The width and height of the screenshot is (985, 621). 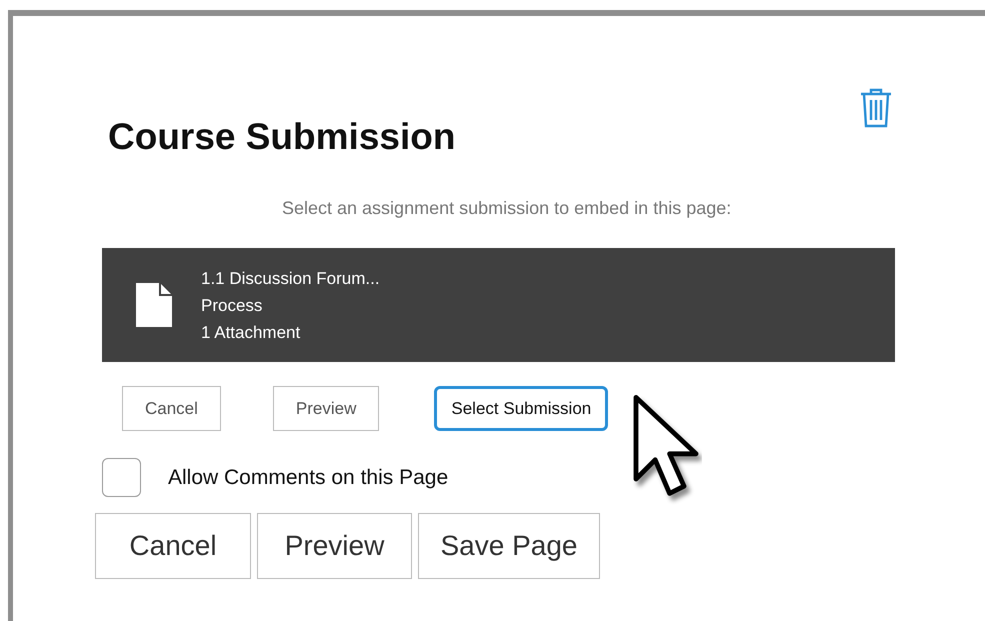 I want to click on submission-detail: 1 Attachment, so click(x=251, y=333).